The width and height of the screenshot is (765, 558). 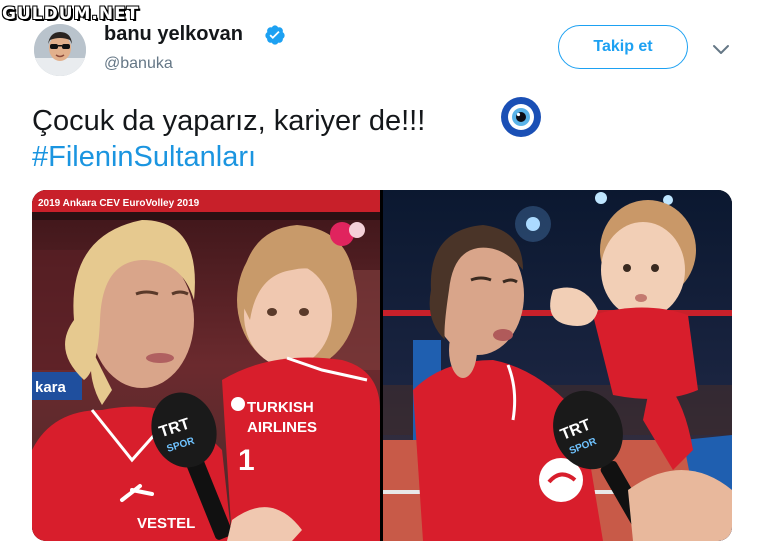 I want to click on banner-text: 2019 Ankara CEV EuroVolley 2019, so click(x=119, y=203).